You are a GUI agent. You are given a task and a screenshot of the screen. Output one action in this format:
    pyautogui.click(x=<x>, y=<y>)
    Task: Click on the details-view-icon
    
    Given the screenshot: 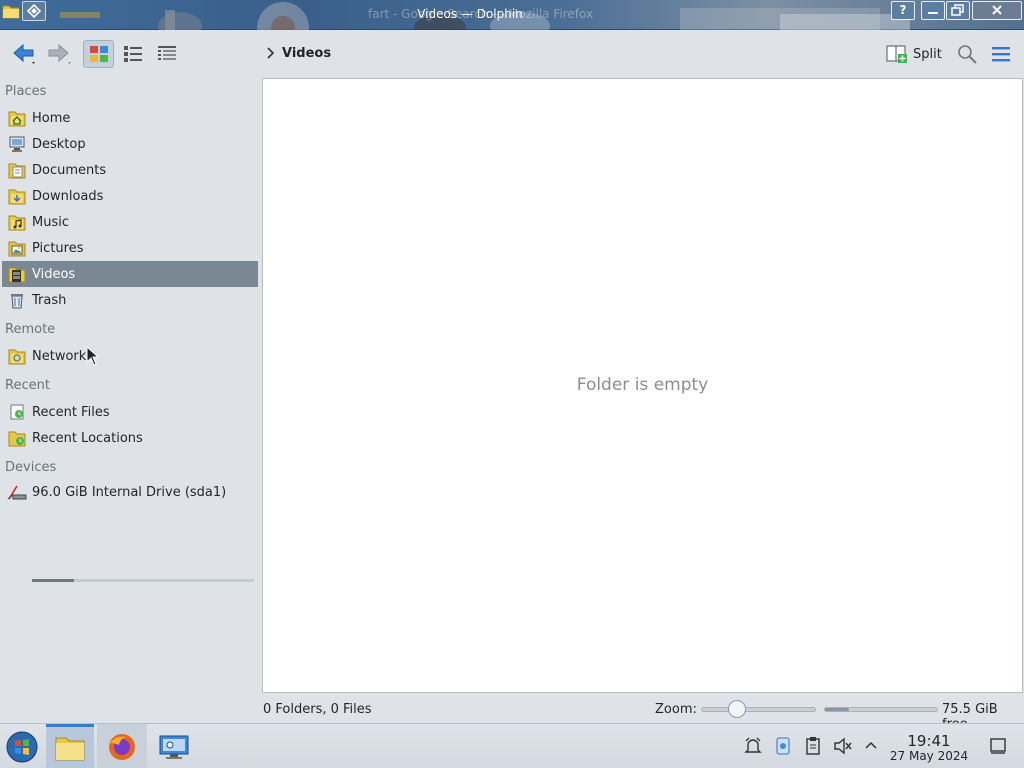 What is the action you would take?
    pyautogui.click(x=166, y=53)
    